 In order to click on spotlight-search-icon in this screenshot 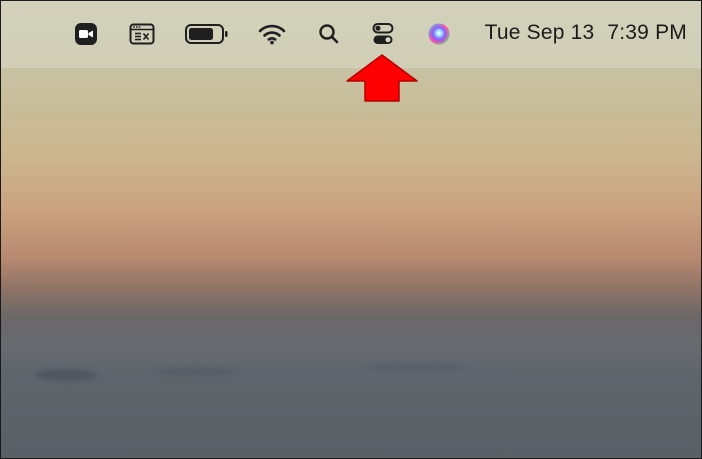, I will do `click(329, 34)`.